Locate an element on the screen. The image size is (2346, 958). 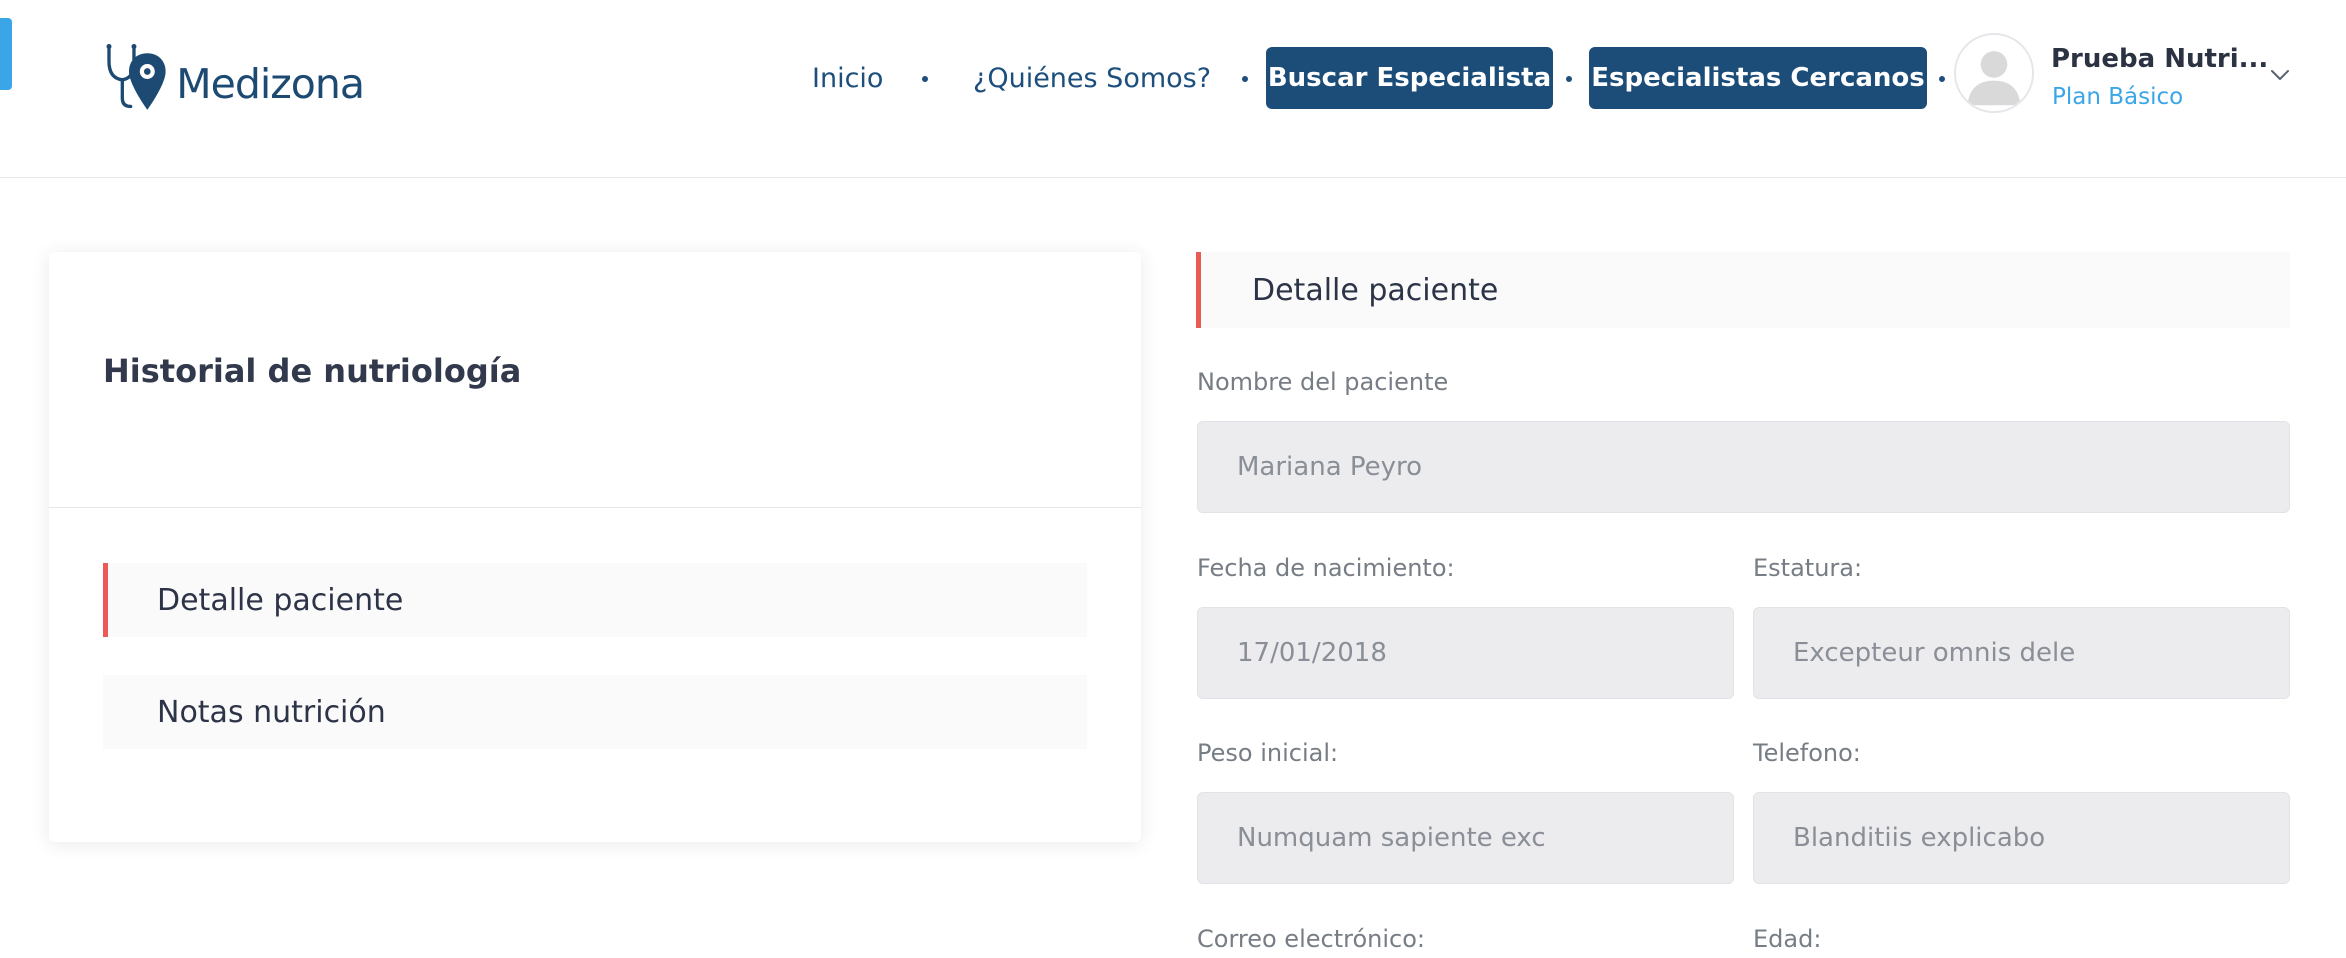
chevron-down-icon is located at coordinates (2280, 75).